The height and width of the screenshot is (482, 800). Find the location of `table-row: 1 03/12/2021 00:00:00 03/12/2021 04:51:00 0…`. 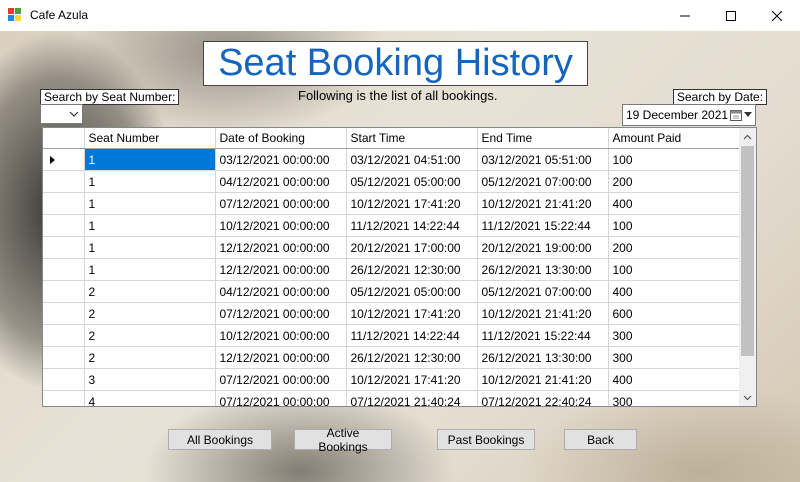

table-row: 1 03/12/2021 00:00:00 03/12/2021 04:51:00 0… is located at coordinates (391, 159).